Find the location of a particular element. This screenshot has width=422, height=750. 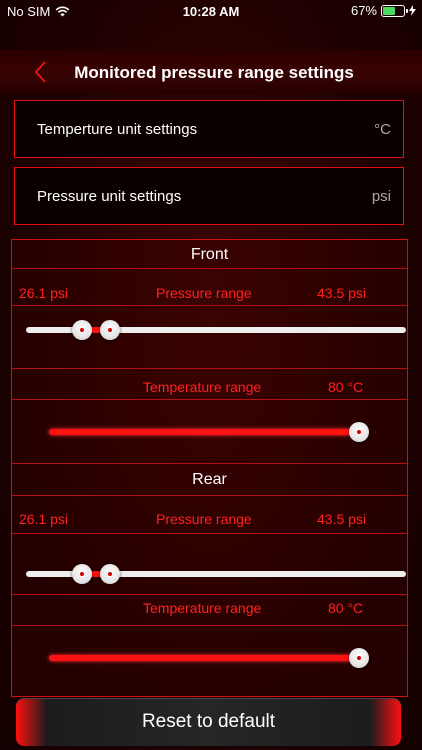

rear-section-title: Rear is located at coordinates (209, 479).